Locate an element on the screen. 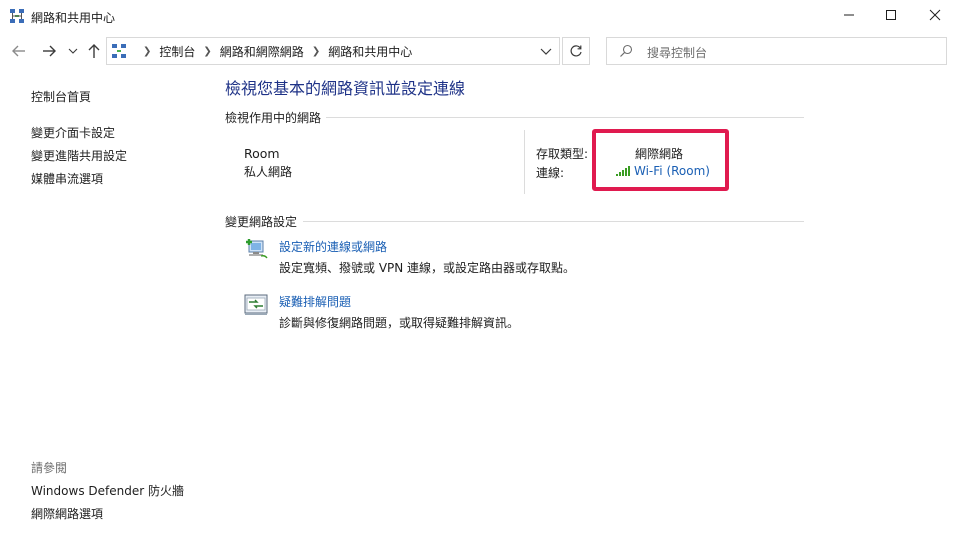  chevron-down-icon is located at coordinates (546, 51).